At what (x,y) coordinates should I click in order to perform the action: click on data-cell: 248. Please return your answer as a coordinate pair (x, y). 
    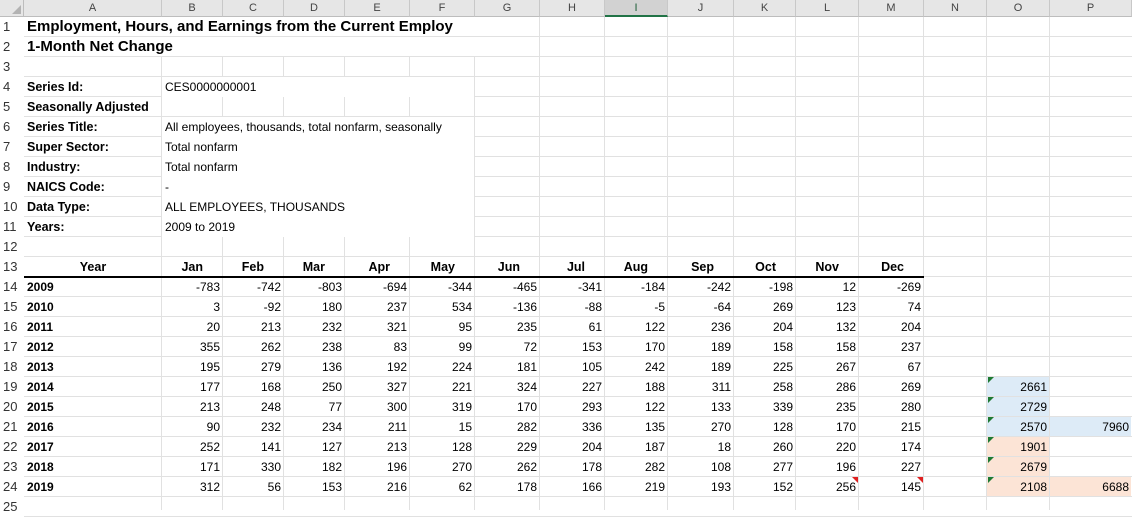
    Looking at the image, I should click on (253, 407).